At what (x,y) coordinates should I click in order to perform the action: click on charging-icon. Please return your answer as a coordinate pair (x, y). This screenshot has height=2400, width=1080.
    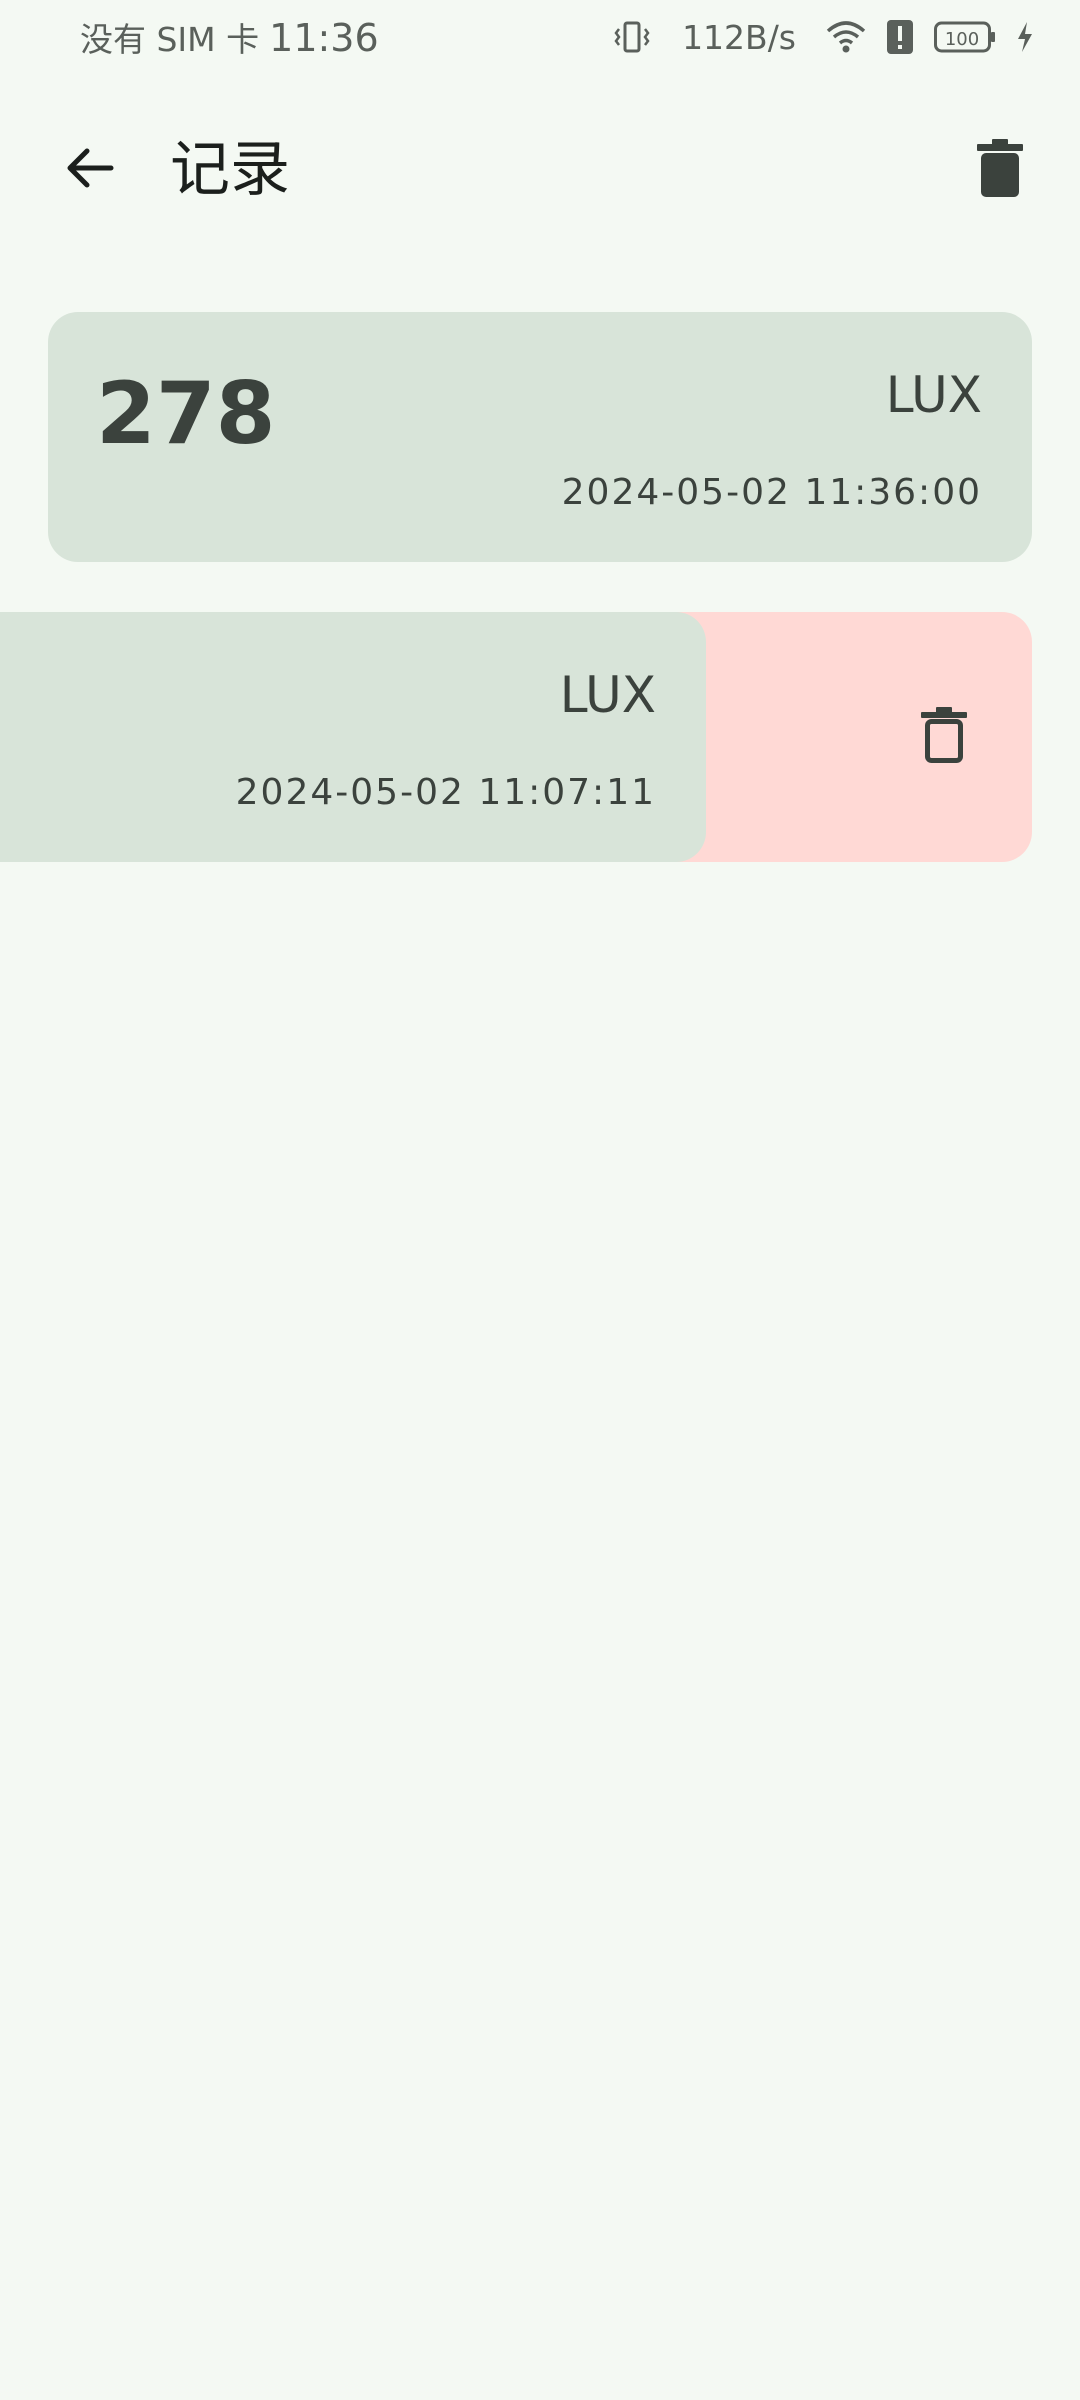
    Looking at the image, I should click on (1025, 37).